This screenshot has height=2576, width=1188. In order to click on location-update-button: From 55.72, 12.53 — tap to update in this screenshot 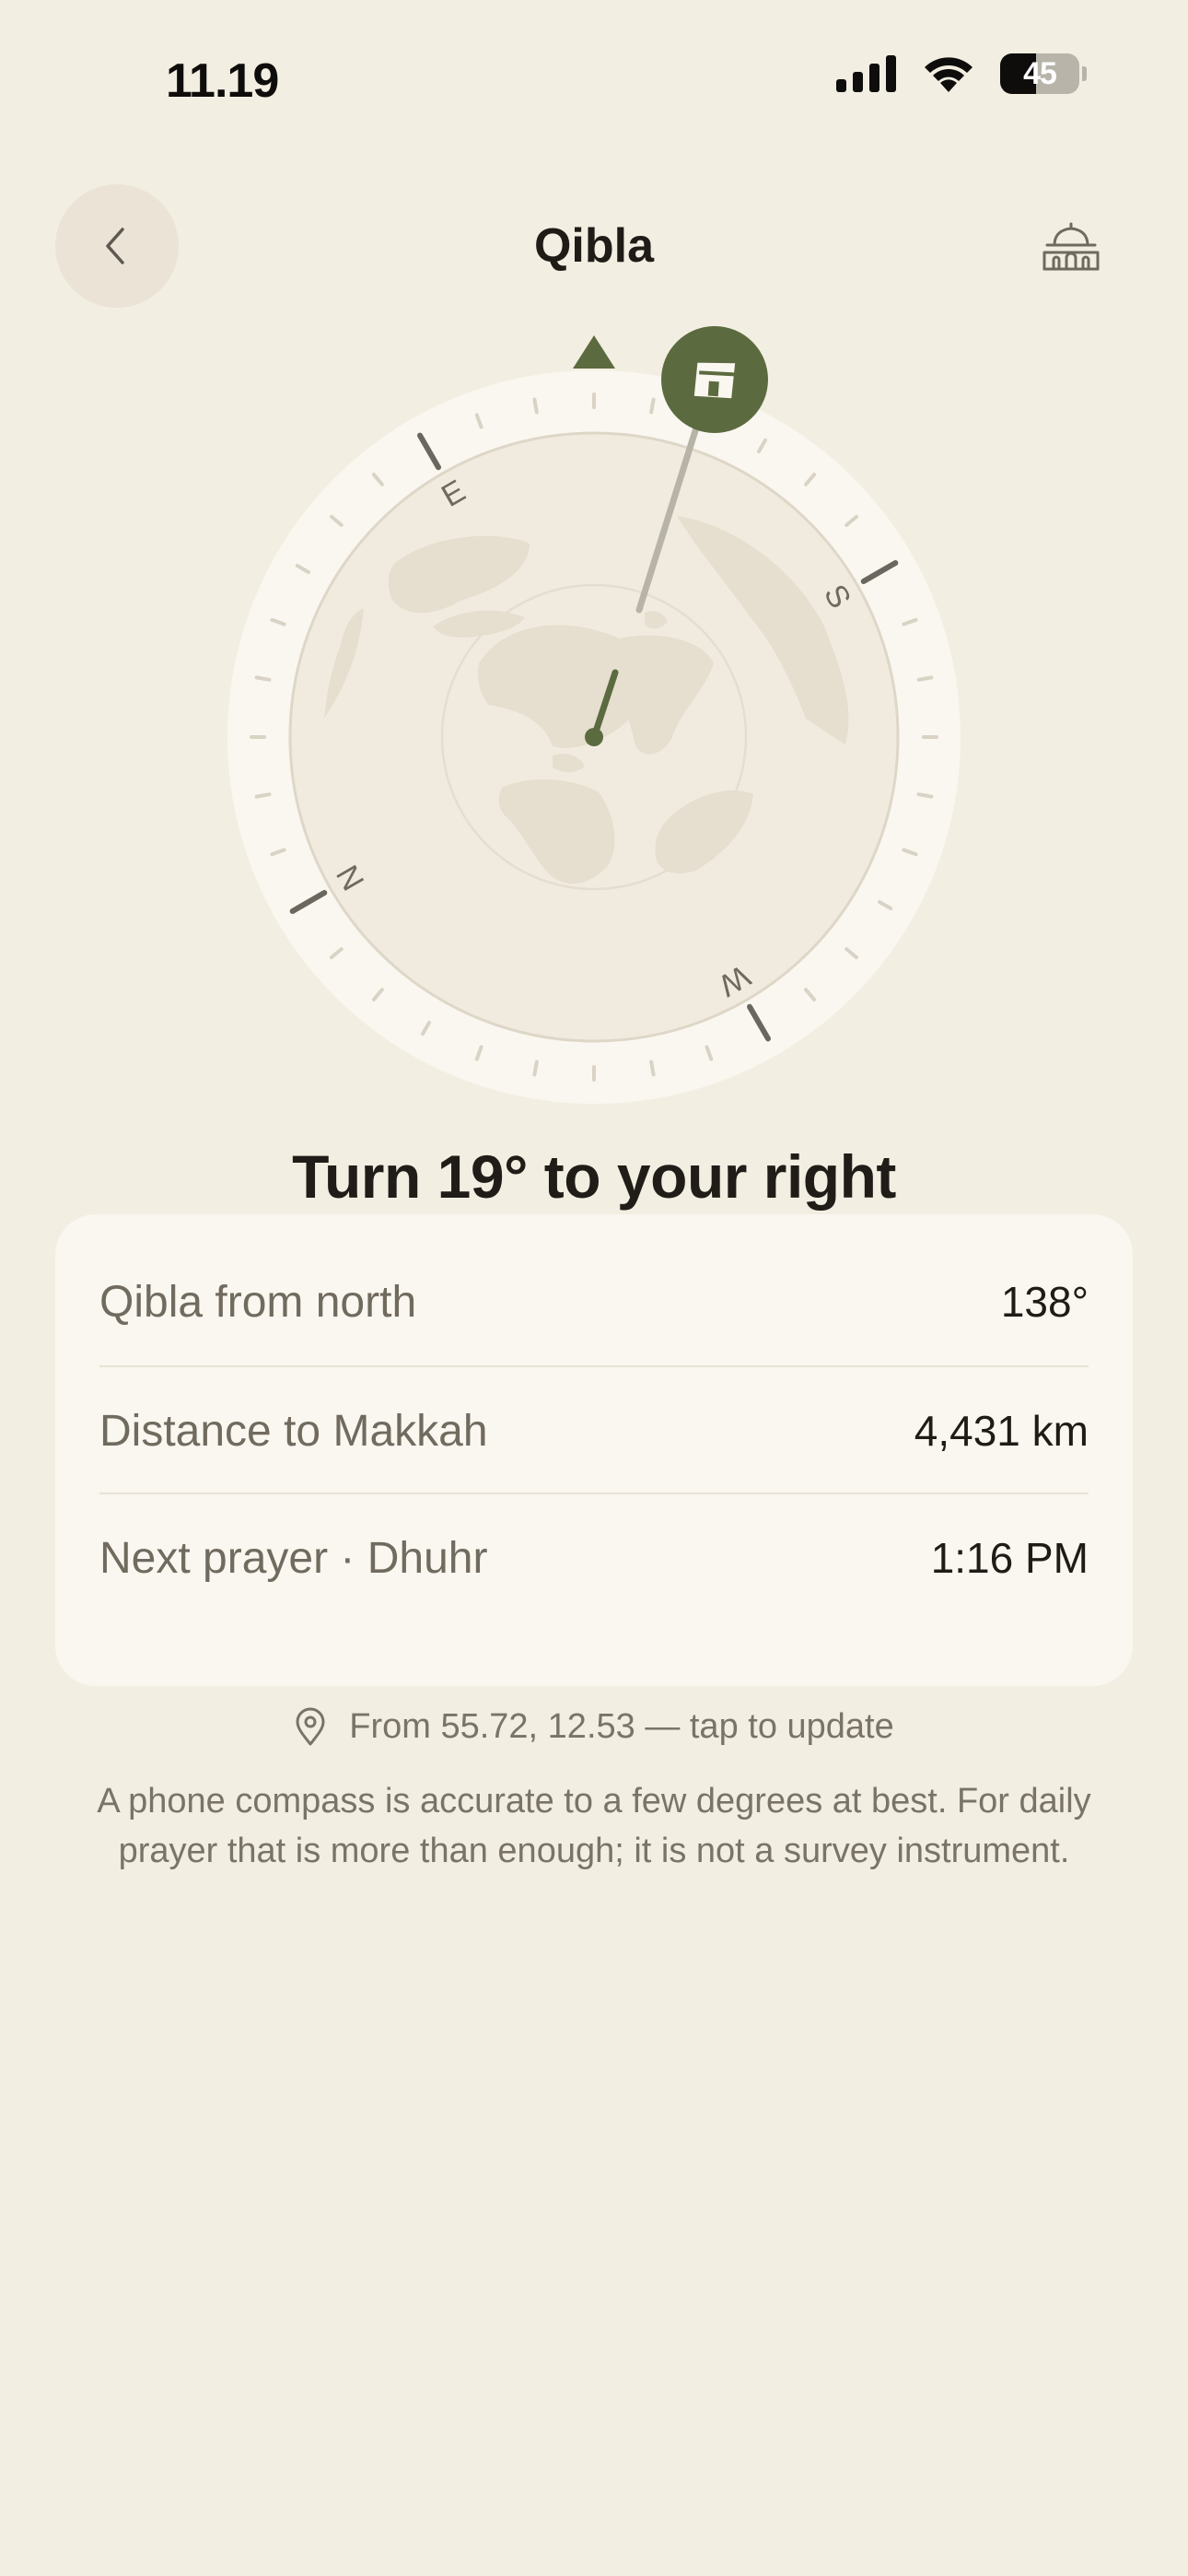, I will do `click(594, 1726)`.